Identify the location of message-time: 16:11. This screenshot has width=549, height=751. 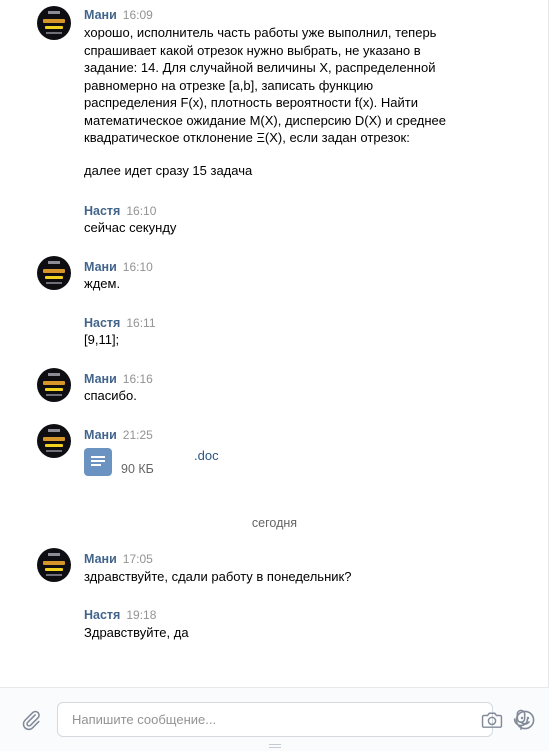
(140, 323).